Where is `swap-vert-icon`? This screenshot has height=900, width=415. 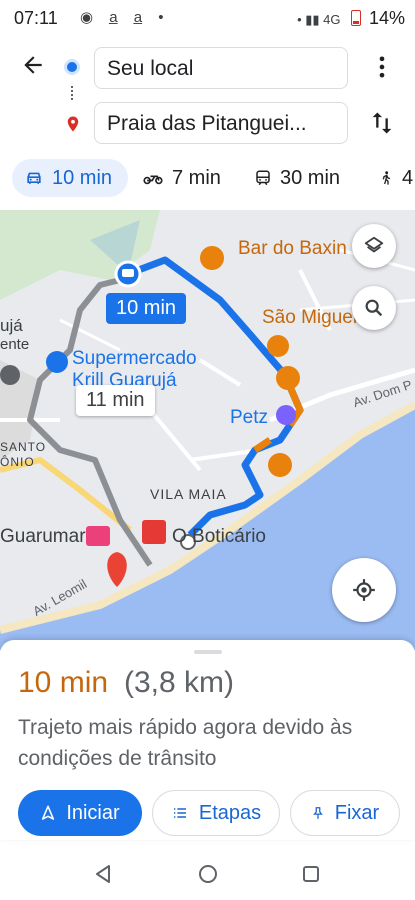 swap-vert-icon is located at coordinates (382, 123).